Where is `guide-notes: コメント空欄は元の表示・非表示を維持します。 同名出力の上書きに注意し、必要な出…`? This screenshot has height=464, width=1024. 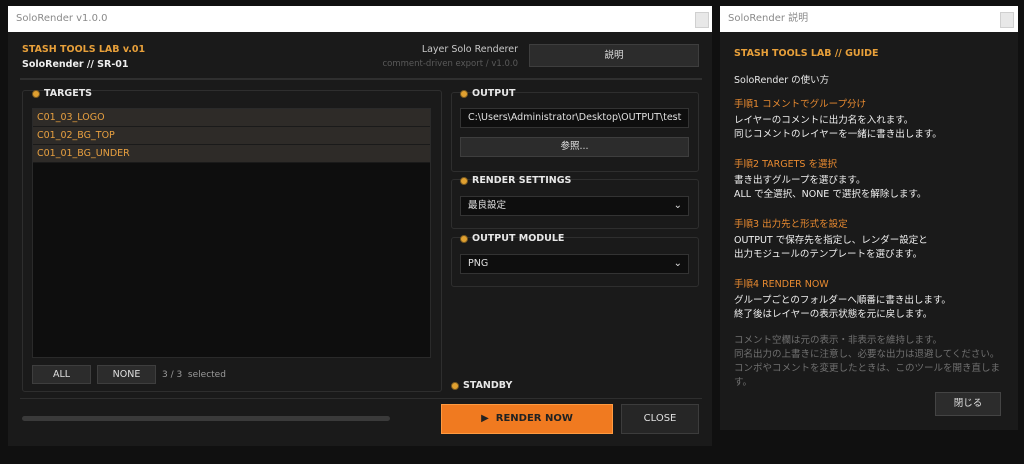
guide-notes: コメント空欄は元の表示・非表示を維持します。 同名出力の上書きに注意し、必要な出… is located at coordinates (876, 362).